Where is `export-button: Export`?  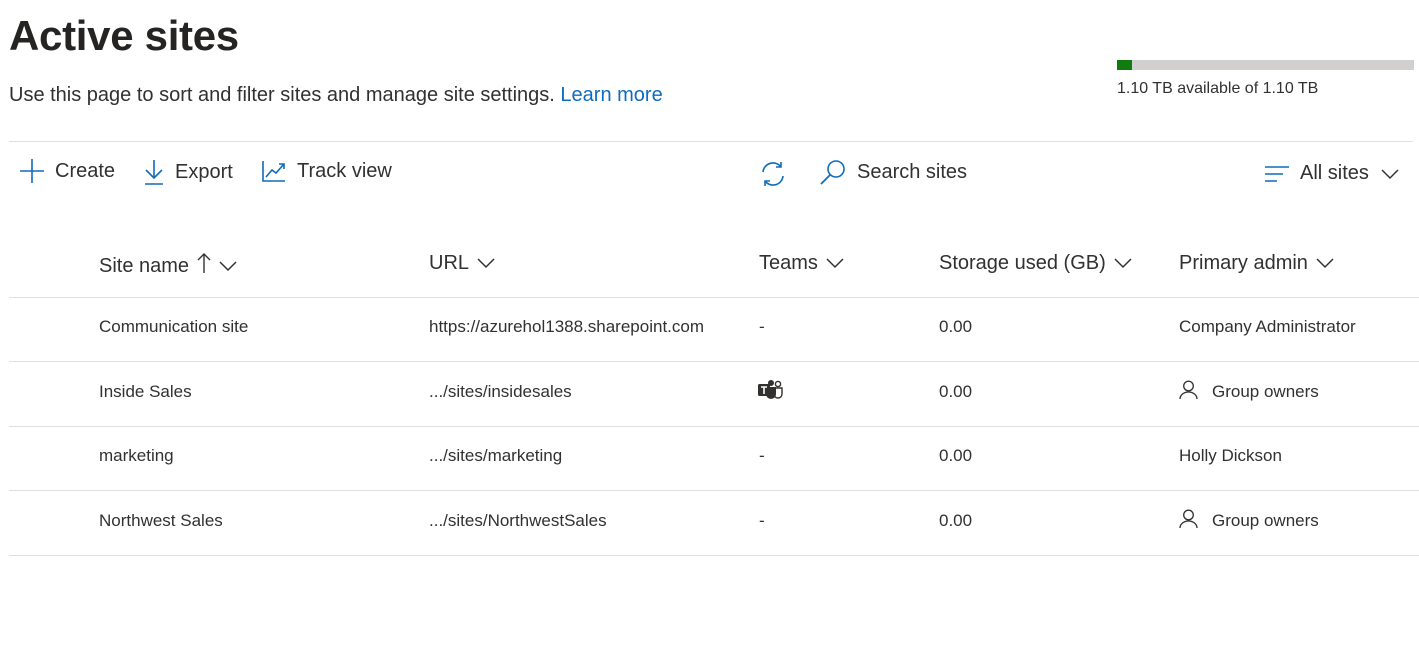
export-button: Export is located at coordinates (188, 172).